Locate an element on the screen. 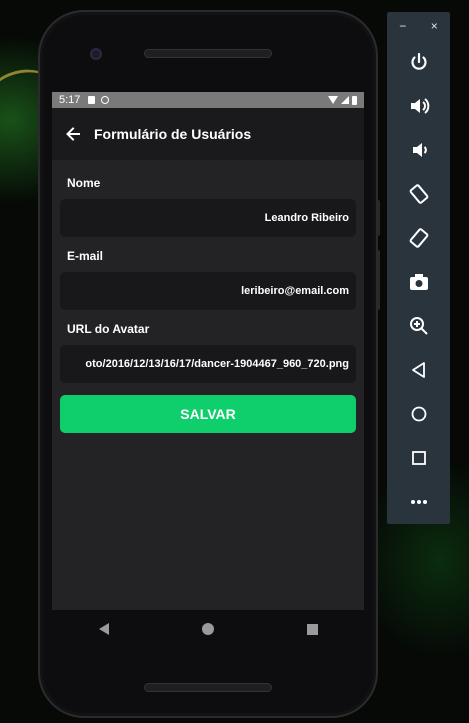 This screenshot has width=469, height=723. power-button is located at coordinates (418, 62).